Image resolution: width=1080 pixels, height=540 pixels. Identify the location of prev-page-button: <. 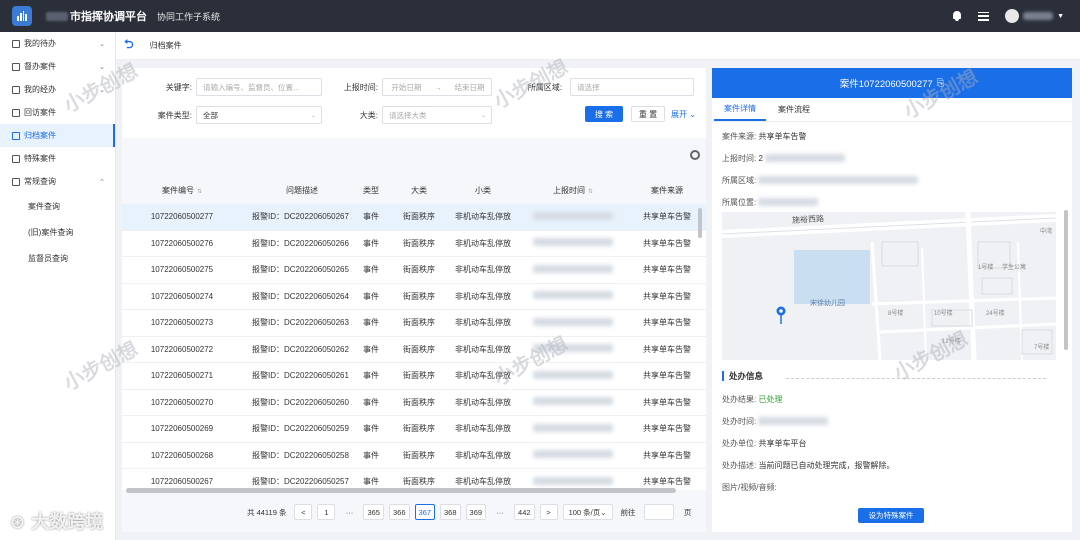
(303, 512).